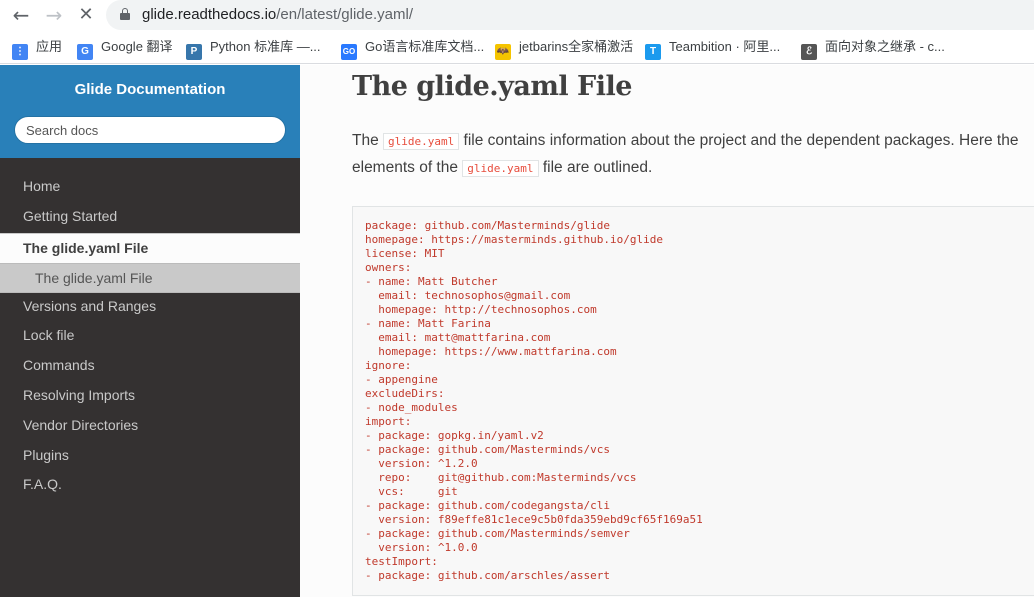 The width and height of the screenshot is (1034, 597). What do you see at coordinates (349, 52) in the screenshot?
I see `go-icon: GO` at bounding box center [349, 52].